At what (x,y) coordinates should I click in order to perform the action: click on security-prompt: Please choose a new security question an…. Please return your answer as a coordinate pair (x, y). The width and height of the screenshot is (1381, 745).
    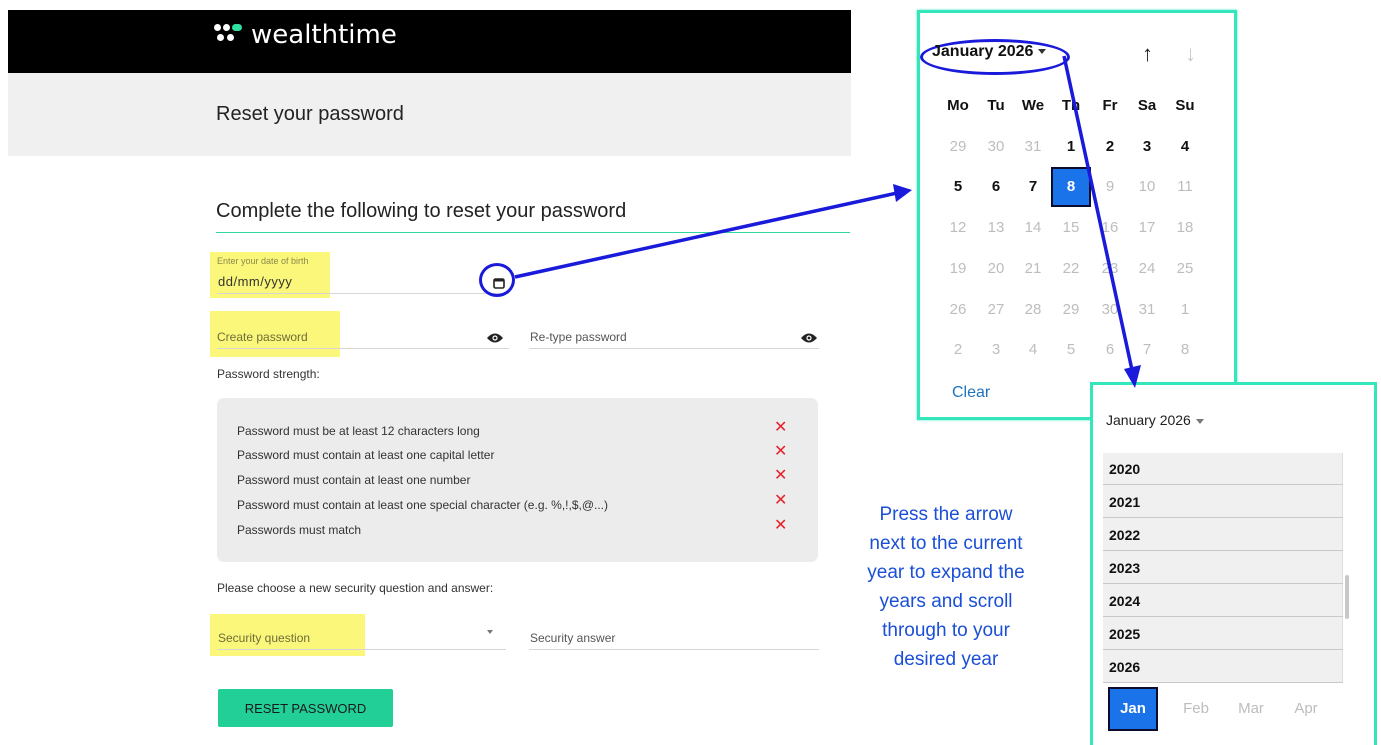
    Looking at the image, I should click on (355, 588).